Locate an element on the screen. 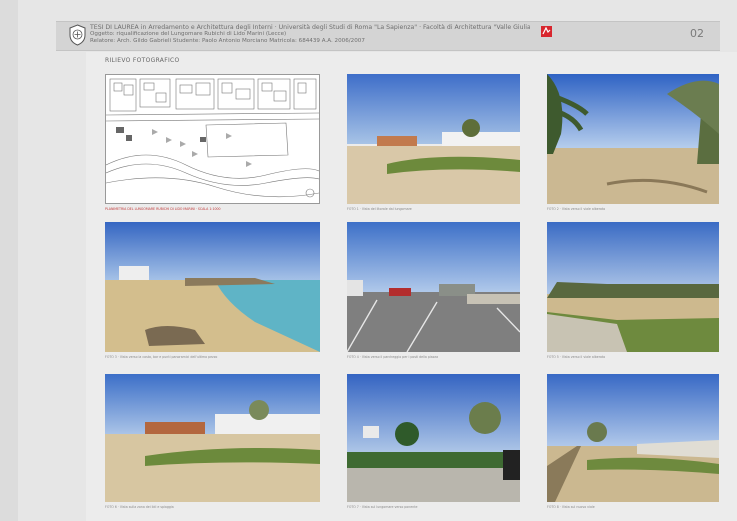 The width and height of the screenshot is (737, 521). university-seal-icon is located at coordinates (77, 35).